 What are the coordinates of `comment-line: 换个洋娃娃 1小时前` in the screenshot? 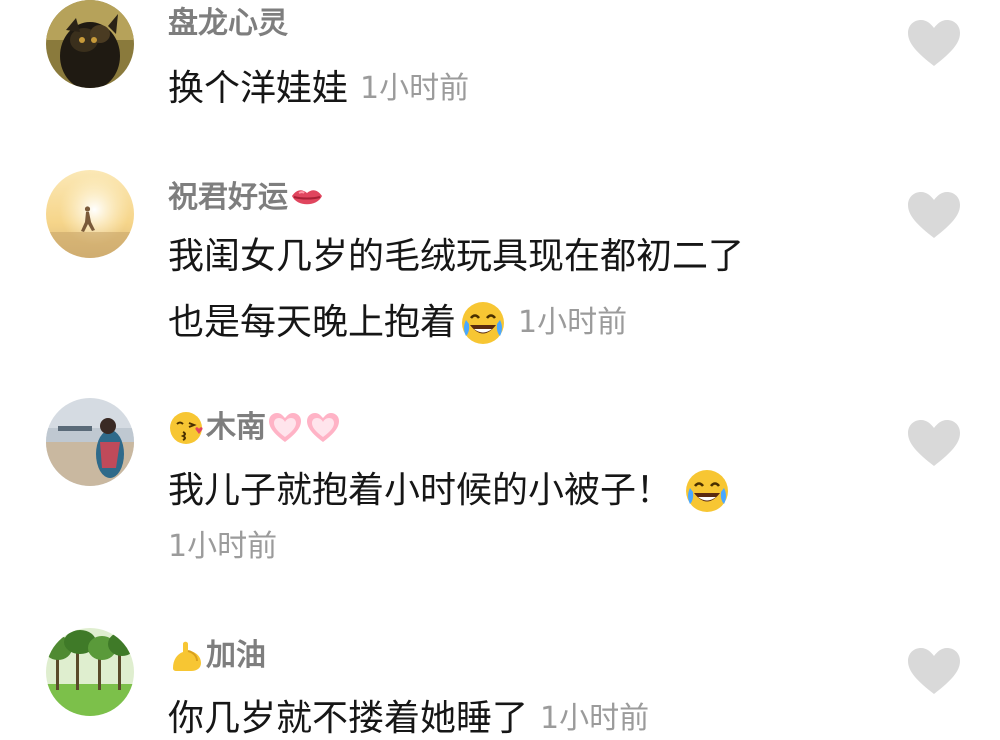 It's located at (518, 89).